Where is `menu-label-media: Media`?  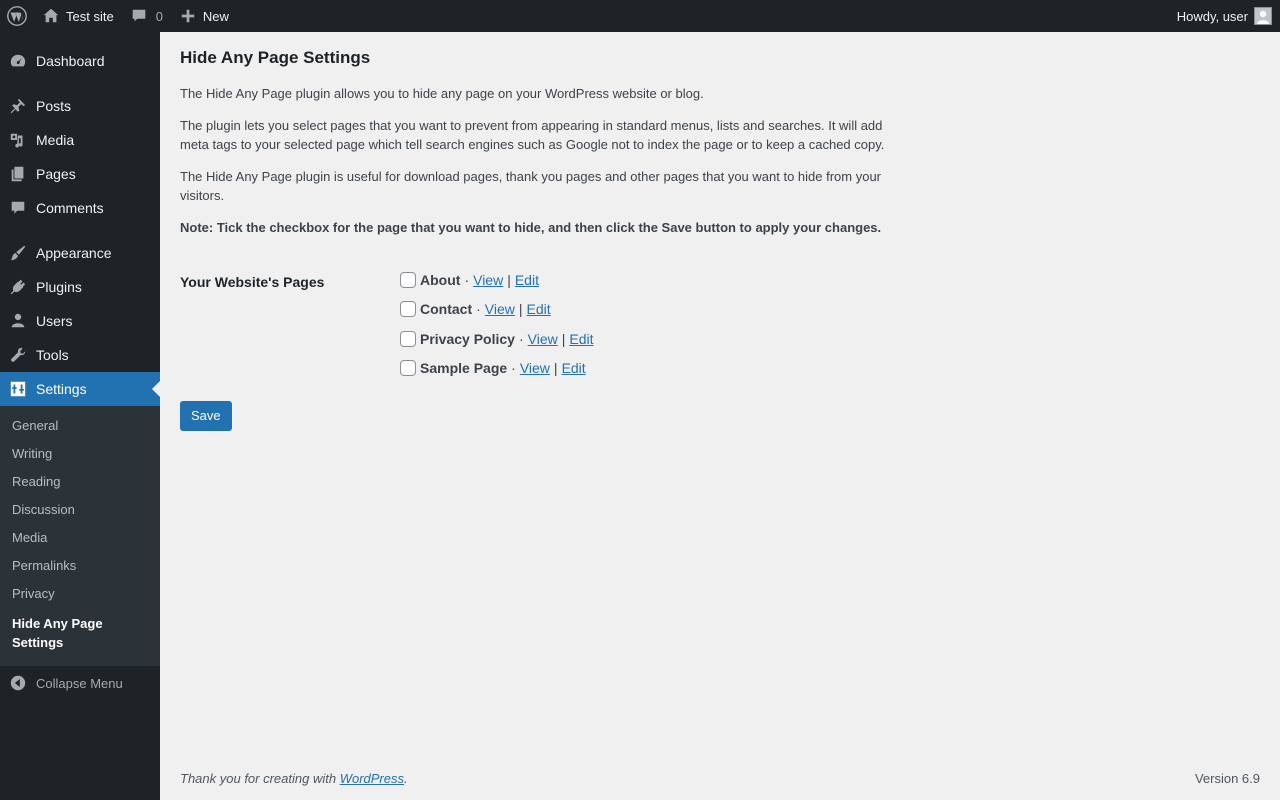 menu-label-media: Media is located at coordinates (55, 140).